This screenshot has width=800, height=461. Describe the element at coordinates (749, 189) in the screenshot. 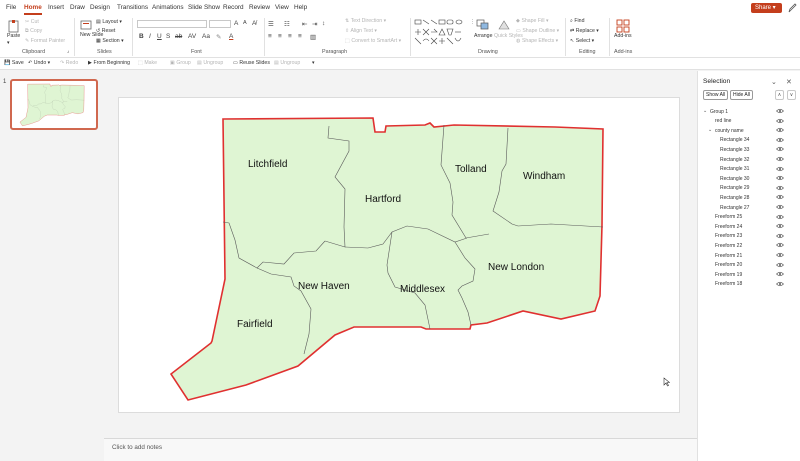

I see `selection-item: Rectangle 29` at that location.